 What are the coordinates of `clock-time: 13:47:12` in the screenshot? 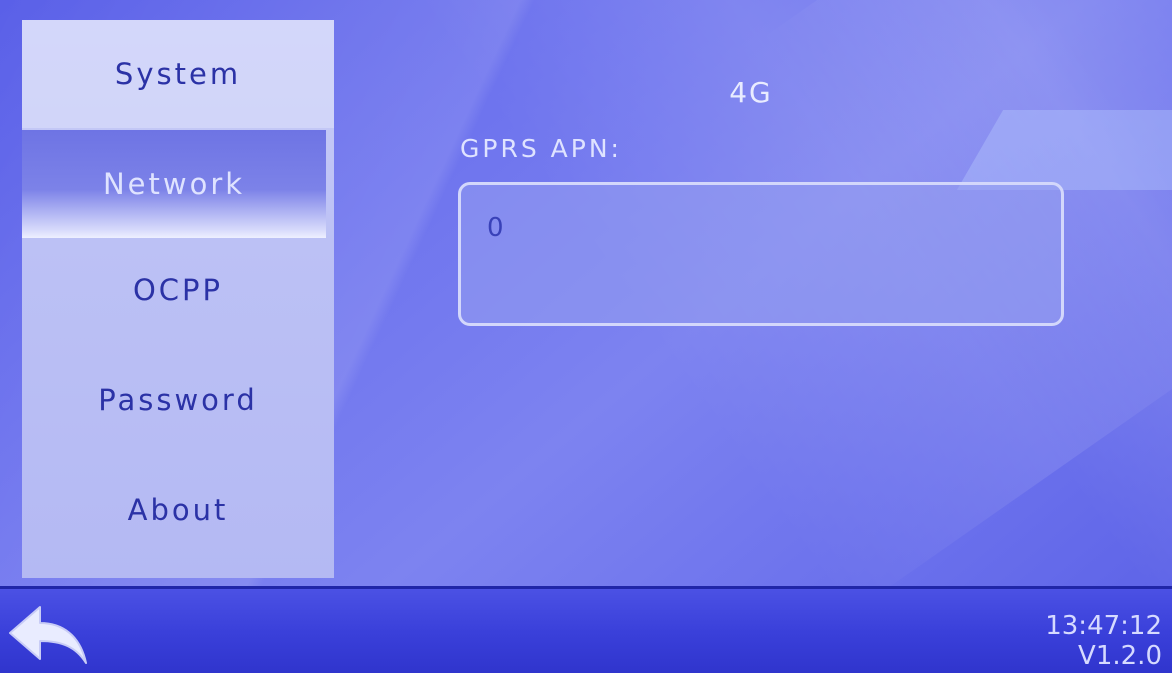 It's located at (1103, 626).